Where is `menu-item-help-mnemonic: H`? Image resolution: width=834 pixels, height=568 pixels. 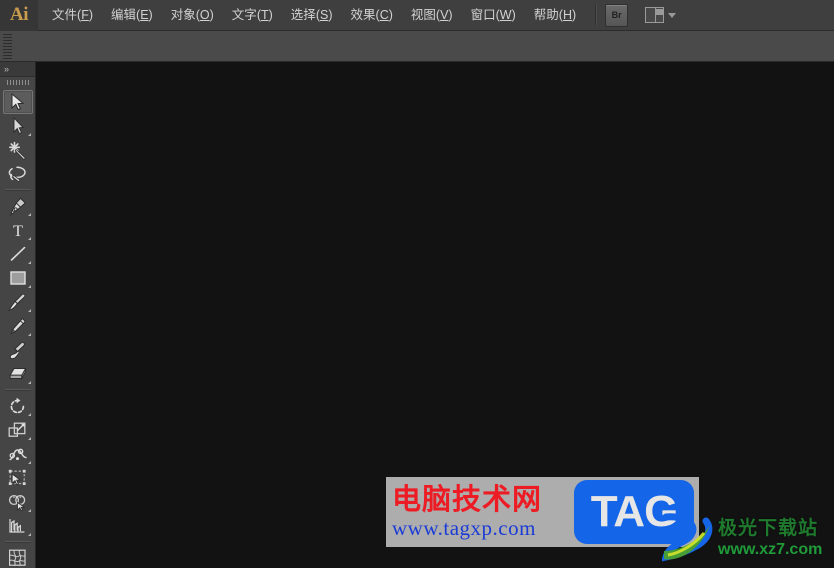
menu-item-help-mnemonic: H is located at coordinates (567, 14).